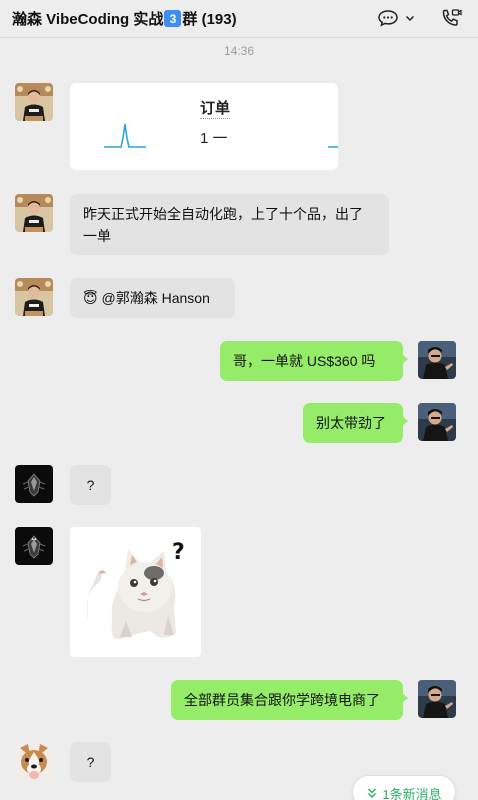 The width and height of the screenshot is (478, 800). I want to click on double-chevron-down-icon, so click(372, 793).